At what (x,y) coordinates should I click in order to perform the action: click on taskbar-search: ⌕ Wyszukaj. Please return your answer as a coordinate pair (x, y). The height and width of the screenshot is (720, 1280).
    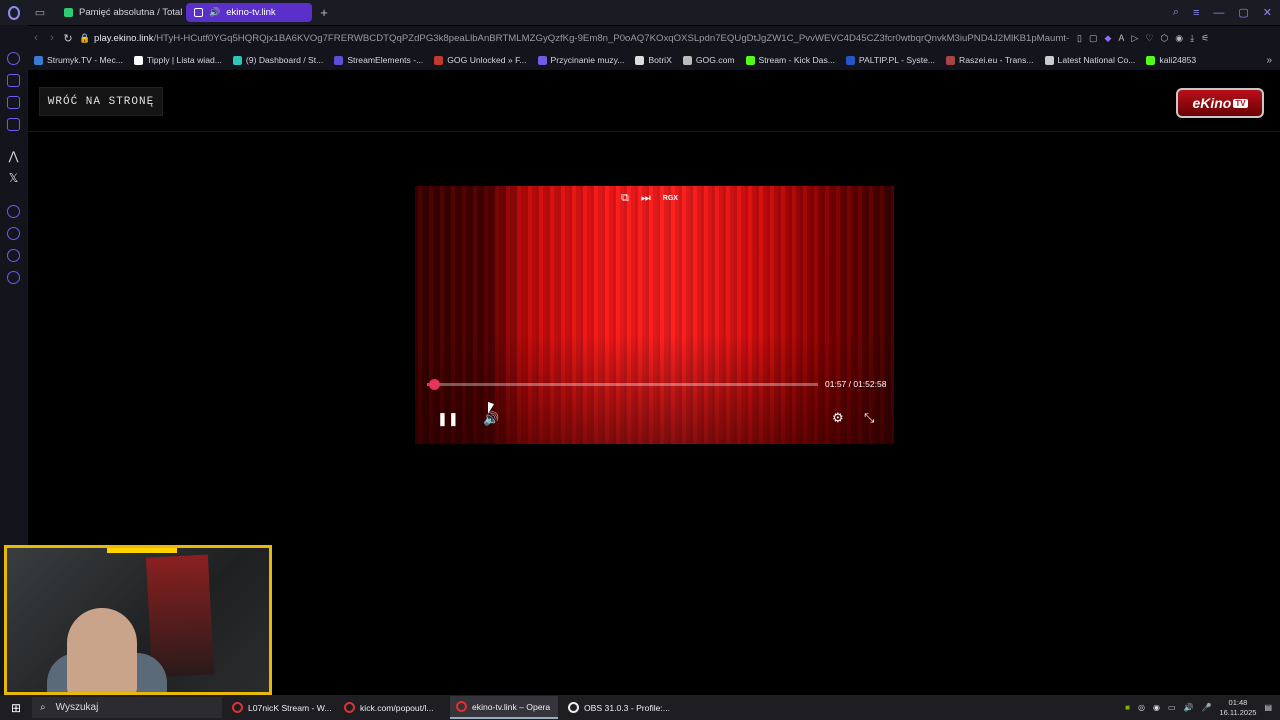
    Looking at the image, I should click on (127, 707).